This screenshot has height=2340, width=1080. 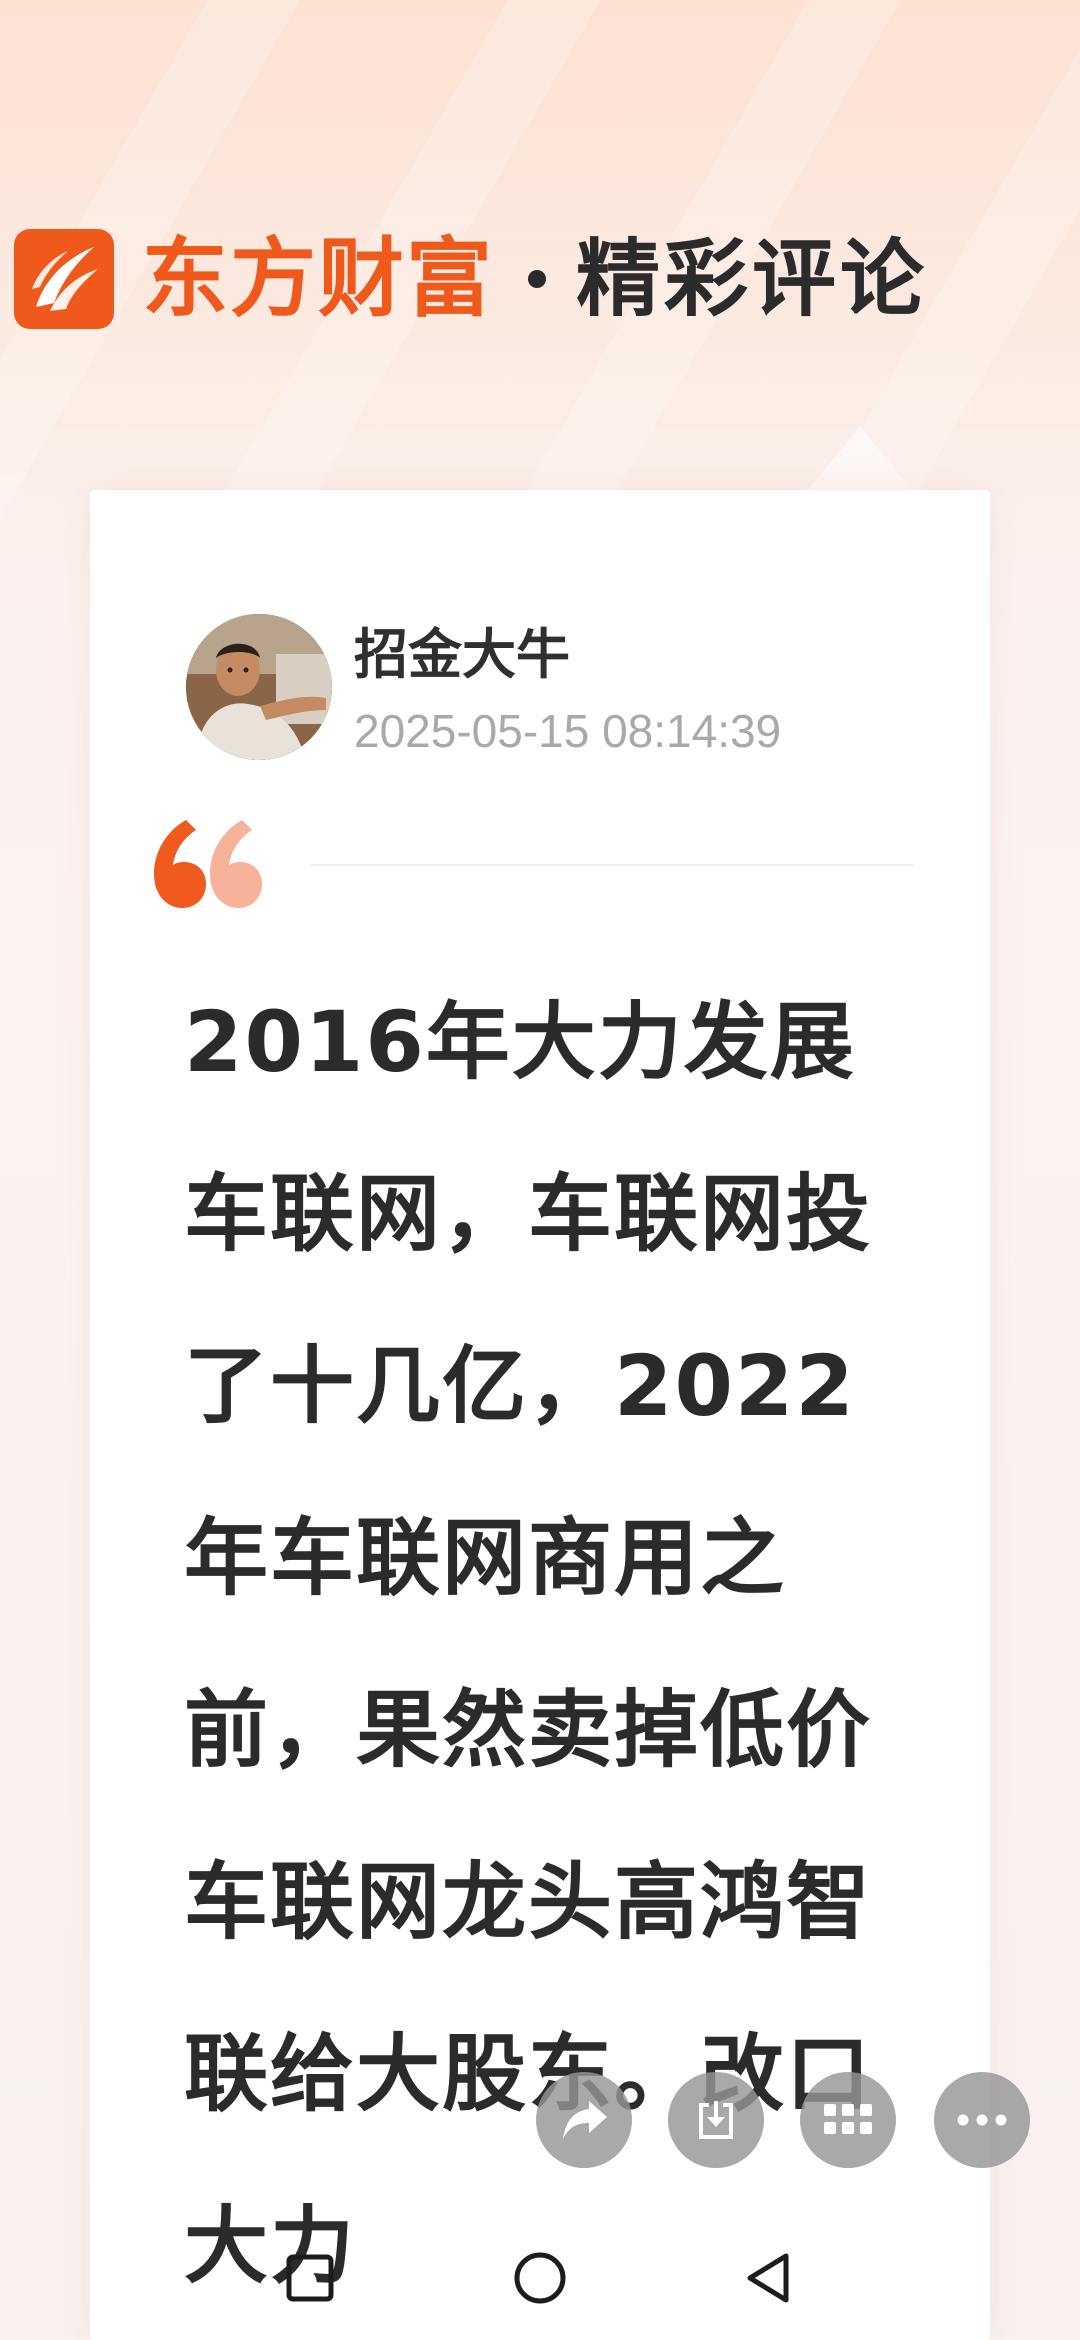 What do you see at coordinates (612, 865) in the screenshot?
I see `quote-divider` at bounding box center [612, 865].